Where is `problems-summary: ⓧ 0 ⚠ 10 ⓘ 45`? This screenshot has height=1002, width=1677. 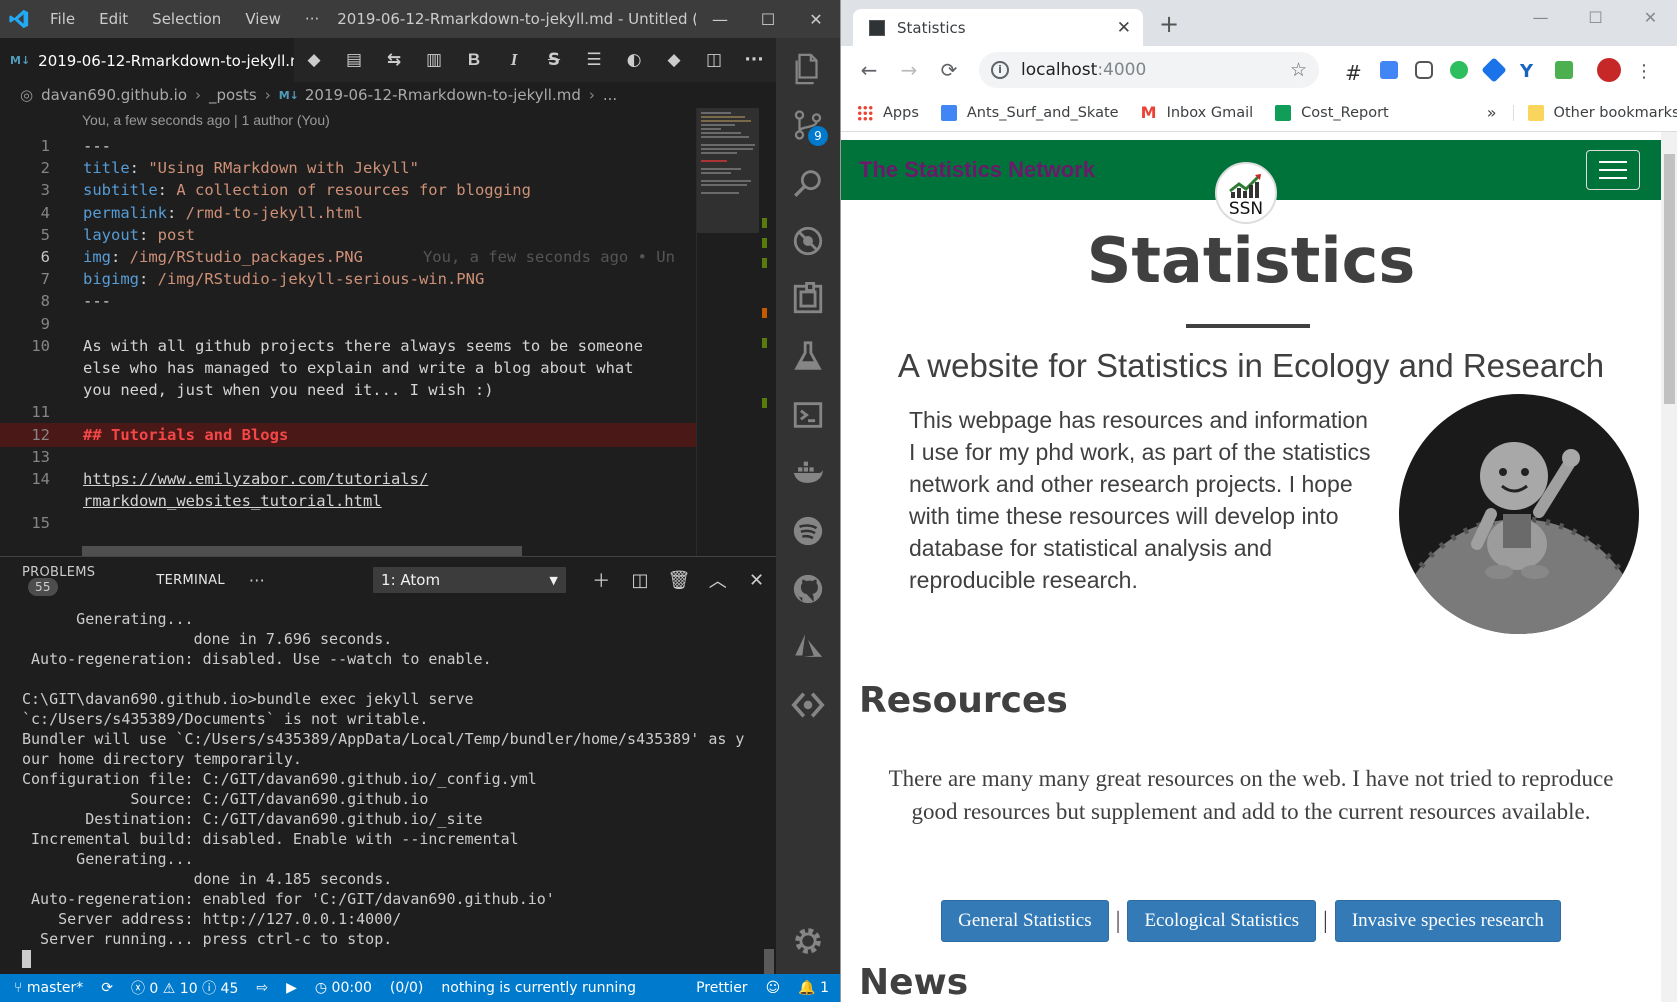 problems-summary: ⓧ 0 ⚠ 10 ⓘ 45 is located at coordinates (184, 988).